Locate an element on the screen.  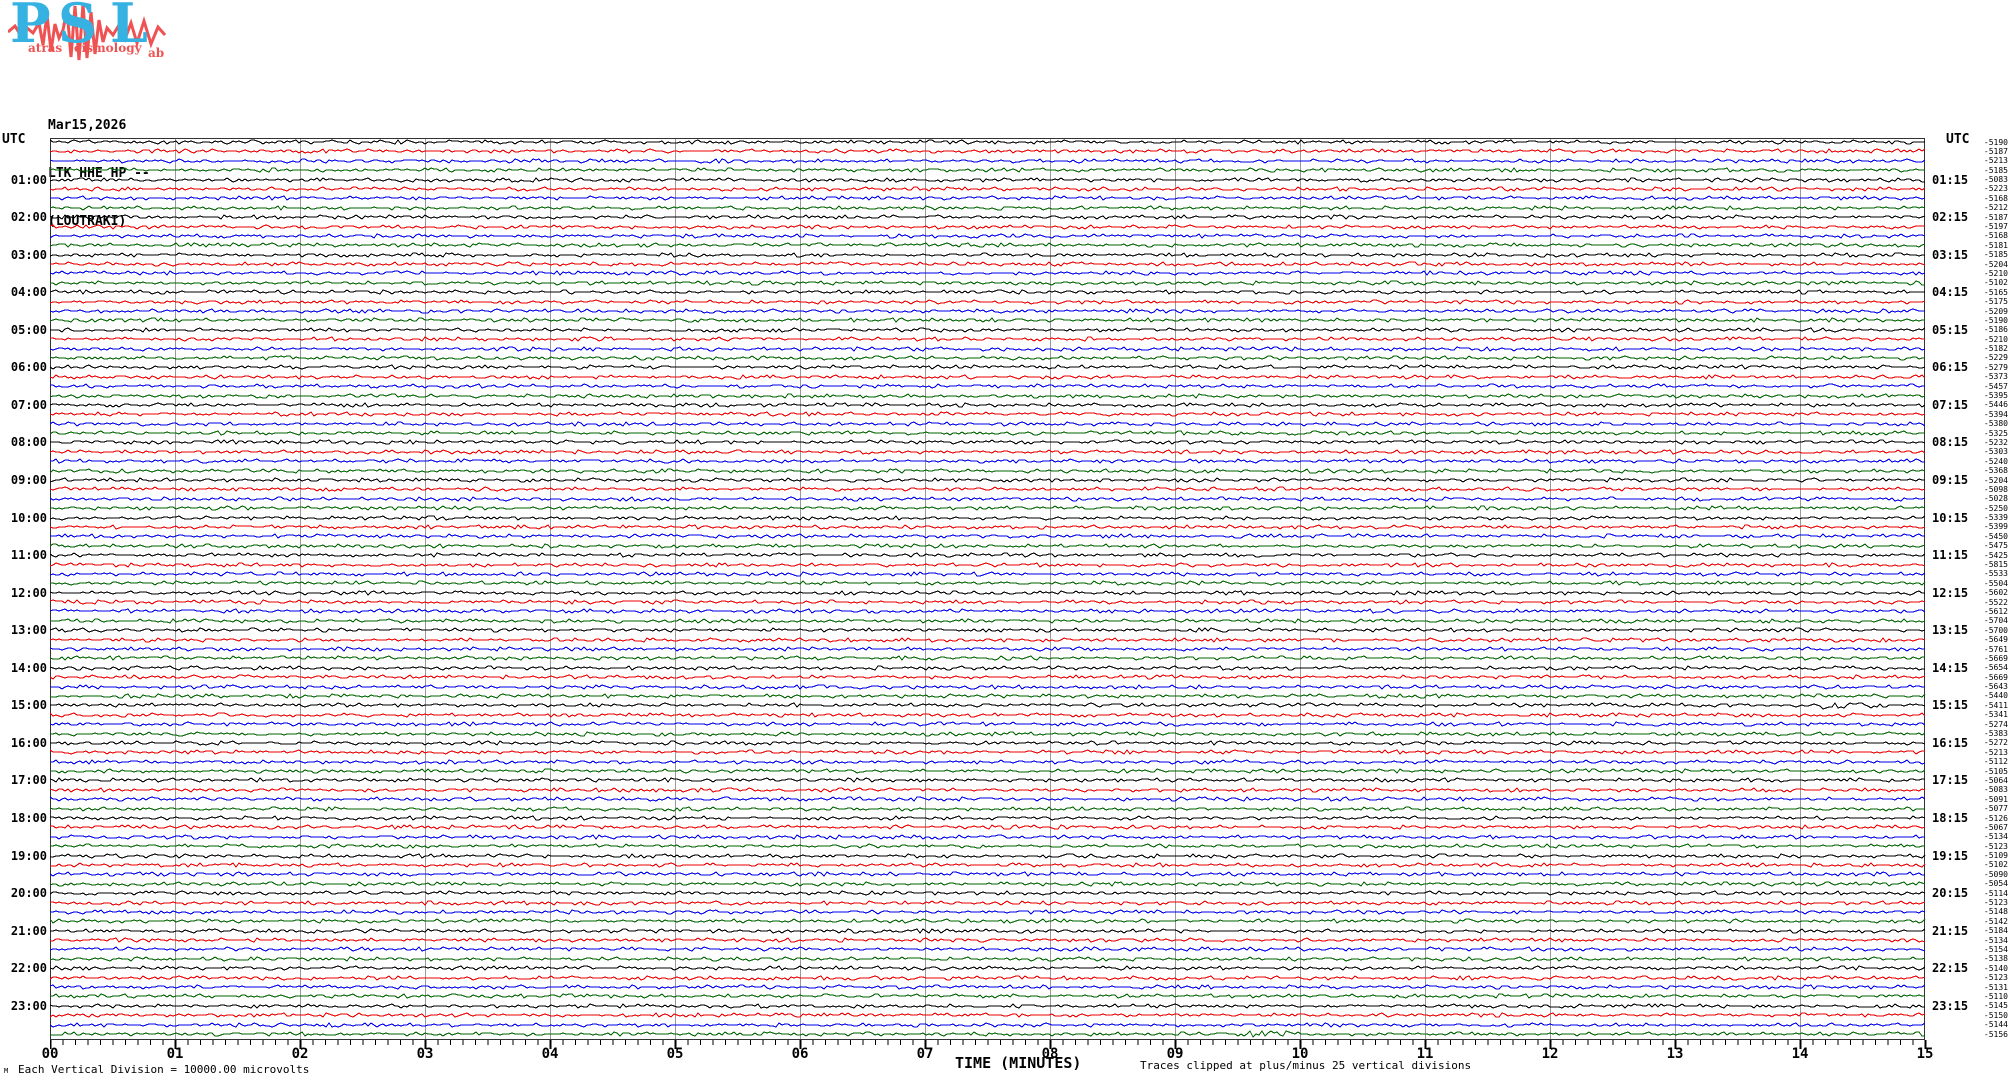
trace-offset-value: -5373 is located at coordinates (1995, 377).